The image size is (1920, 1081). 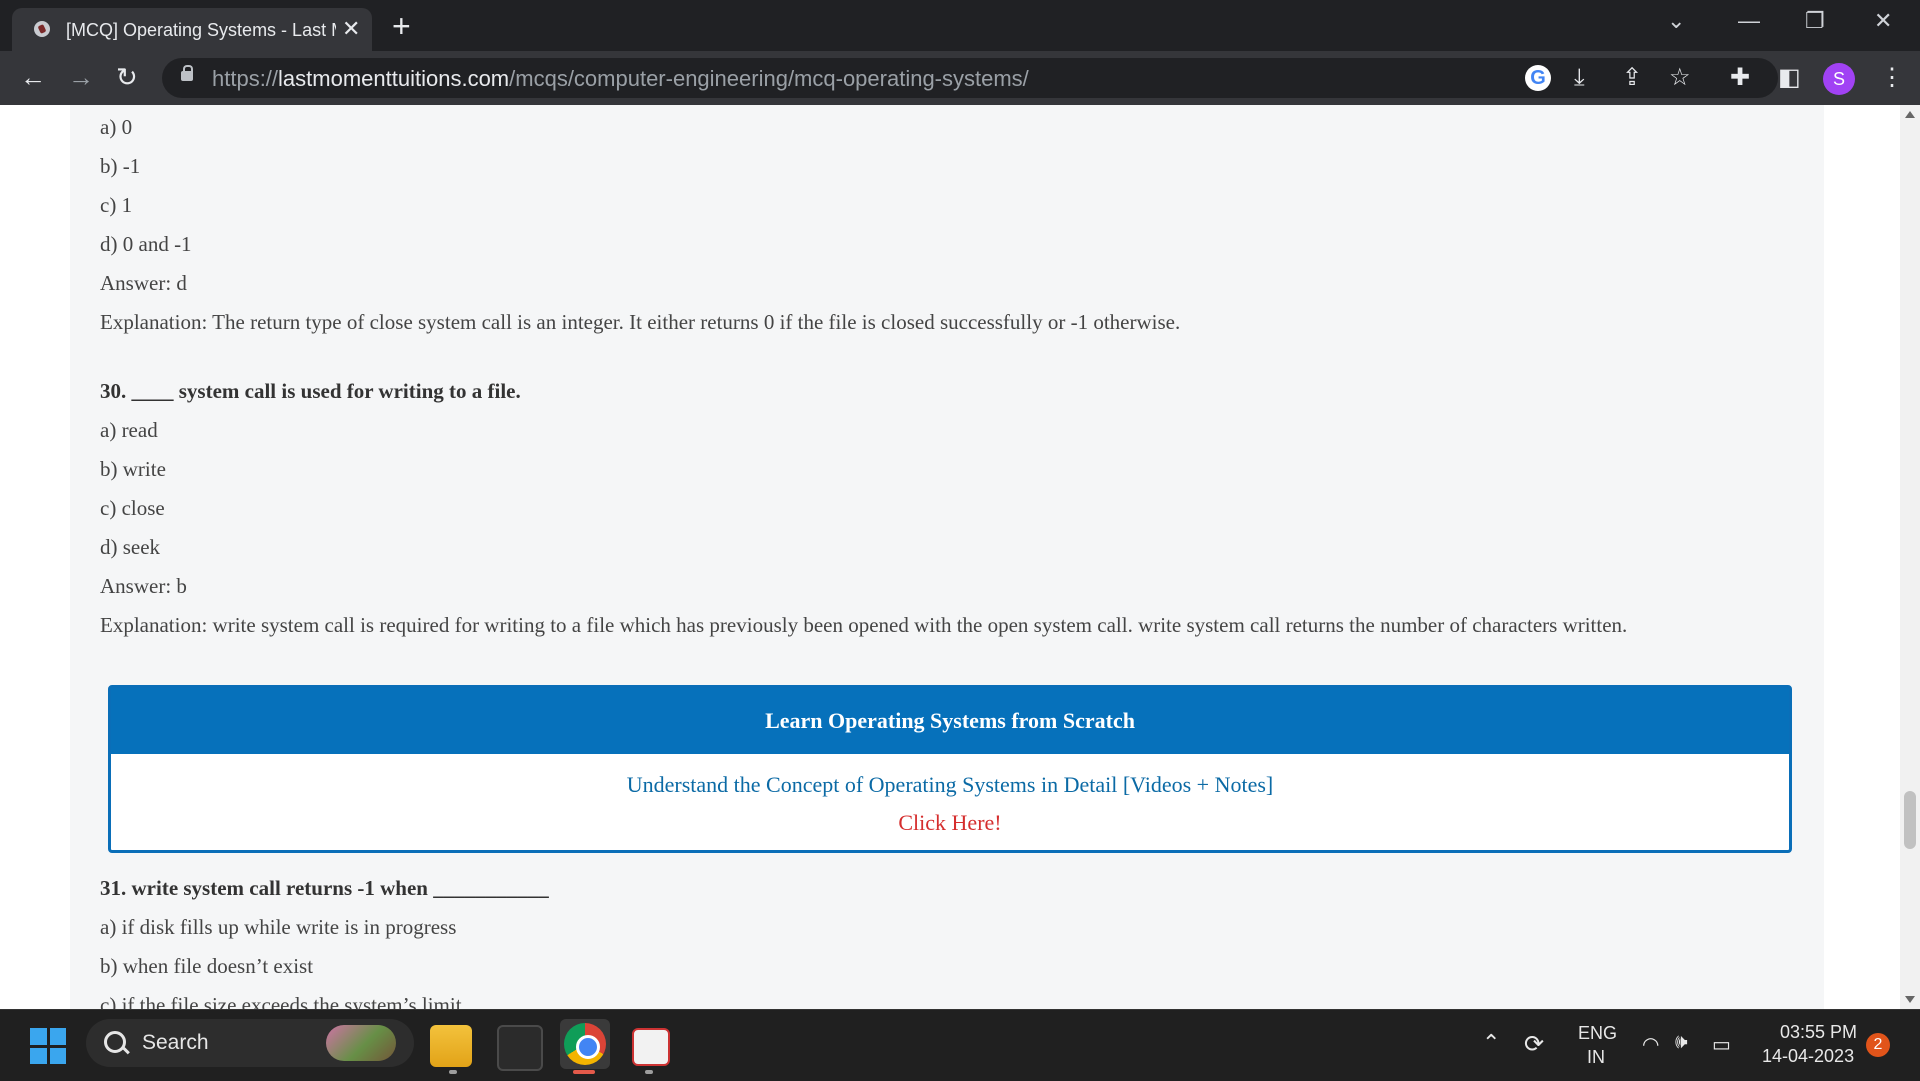 What do you see at coordinates (120, 166) in the screenshot?
I see `q29-option-b: b) -1` at bounding box center [120, 166].